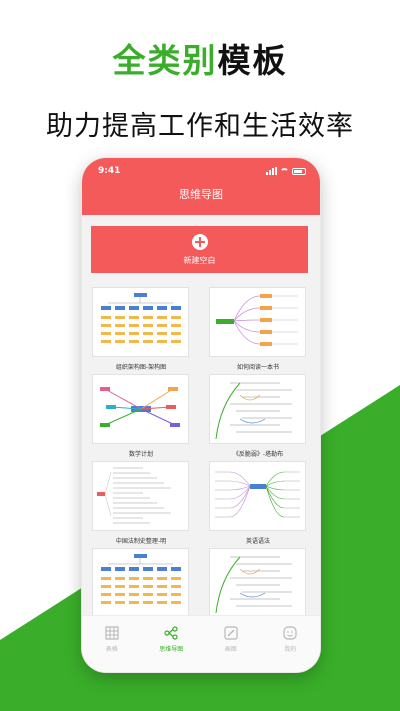 The height and width of the screenshot is (711, 400). I want to click on tab-table: 表格, so click(112, 649).